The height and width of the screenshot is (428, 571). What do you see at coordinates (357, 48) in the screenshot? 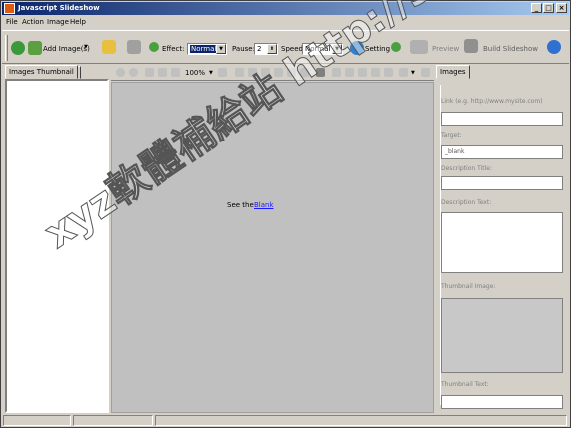
I see `setting-icon` at bounding box center [357, 48].